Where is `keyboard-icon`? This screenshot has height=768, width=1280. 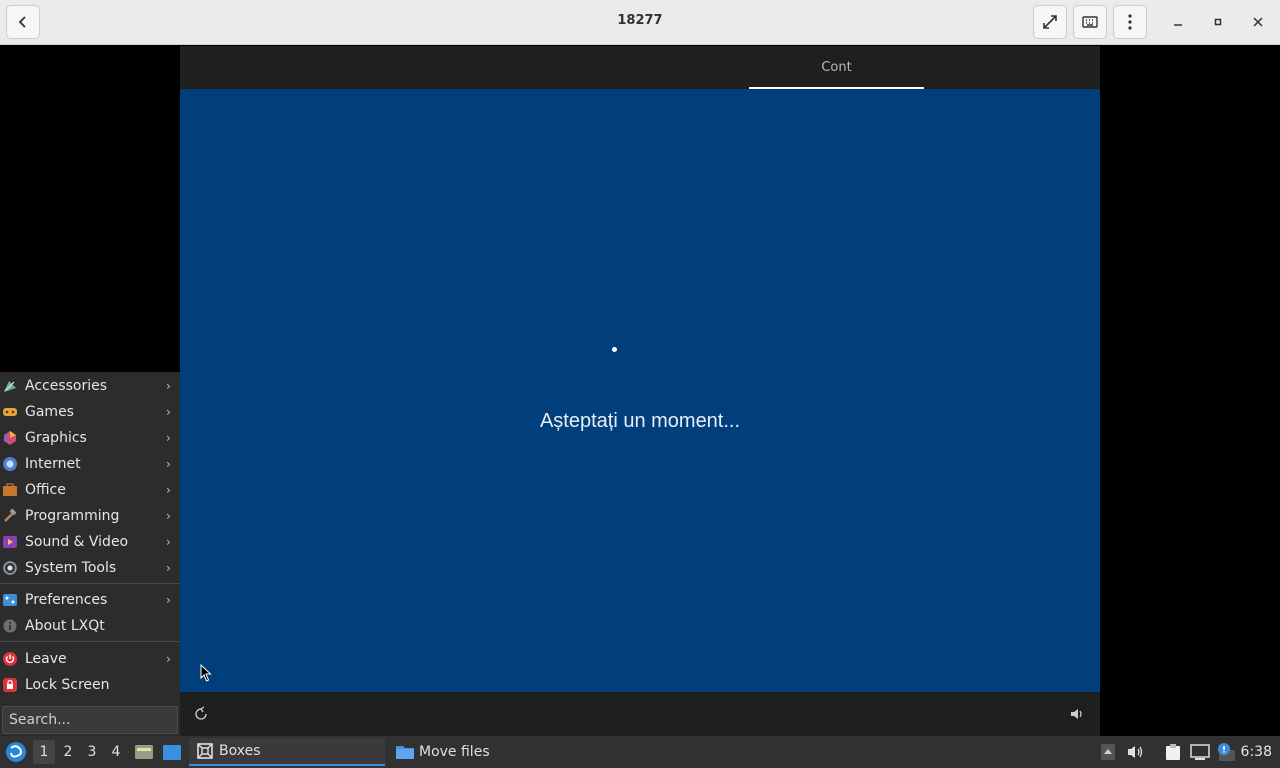
keyboard-icon is located at coordinates (1090, 22).